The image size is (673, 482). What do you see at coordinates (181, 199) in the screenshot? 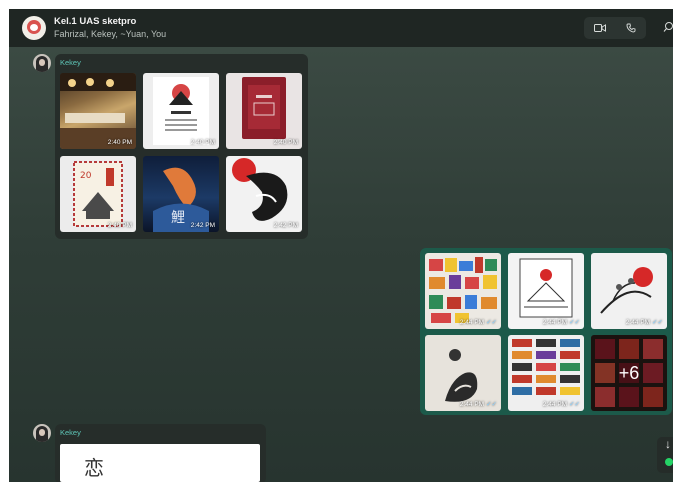
I see `koi-image: 鯉` at bounding box center [181, 199].